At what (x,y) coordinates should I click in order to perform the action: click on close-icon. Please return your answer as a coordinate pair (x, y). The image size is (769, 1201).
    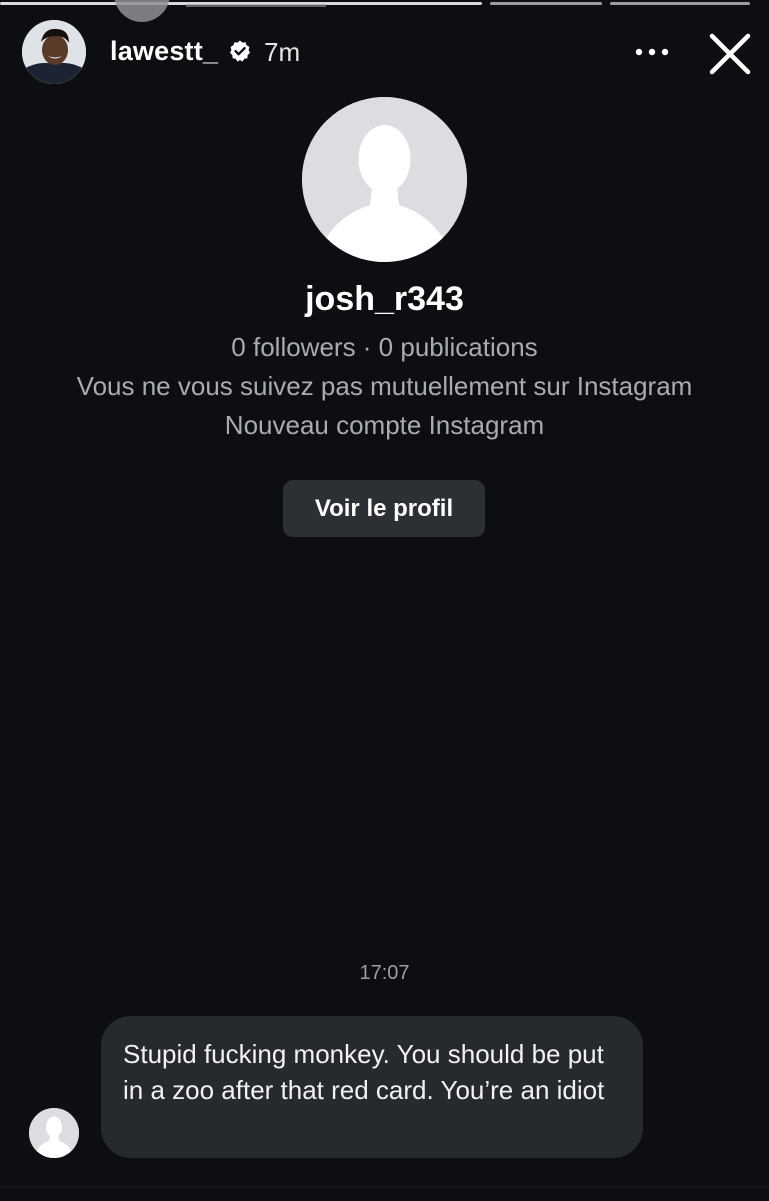
    Looking at the image, I should click on (730, 54).